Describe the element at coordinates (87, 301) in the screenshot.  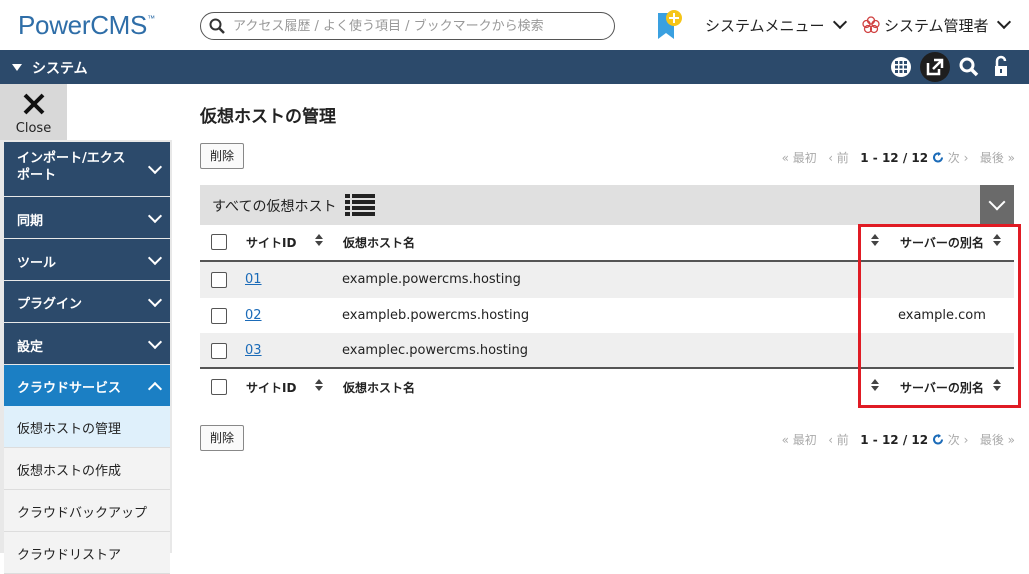
I see `sidebar-item-plugins: プラグイン` at that location.